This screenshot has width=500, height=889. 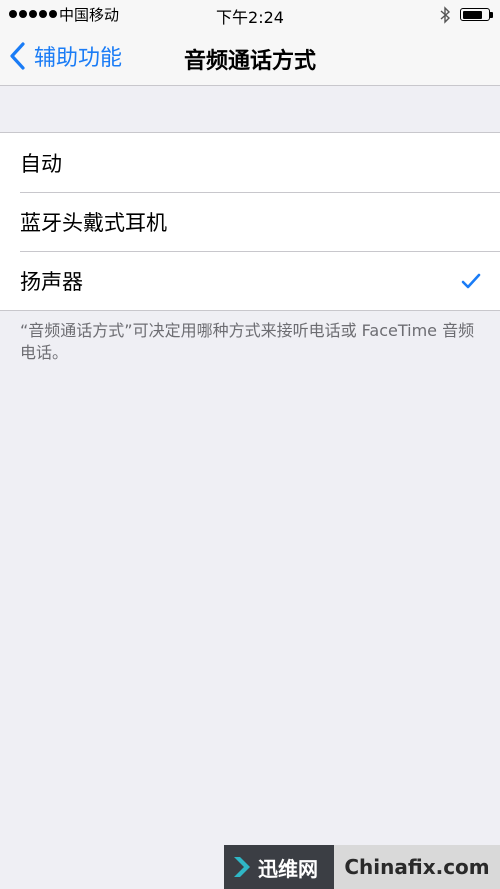 What do you see at coordinates (242, 867) in the screenshot?
I see `arrow-logo-icon` at bounding box center [242, 867].